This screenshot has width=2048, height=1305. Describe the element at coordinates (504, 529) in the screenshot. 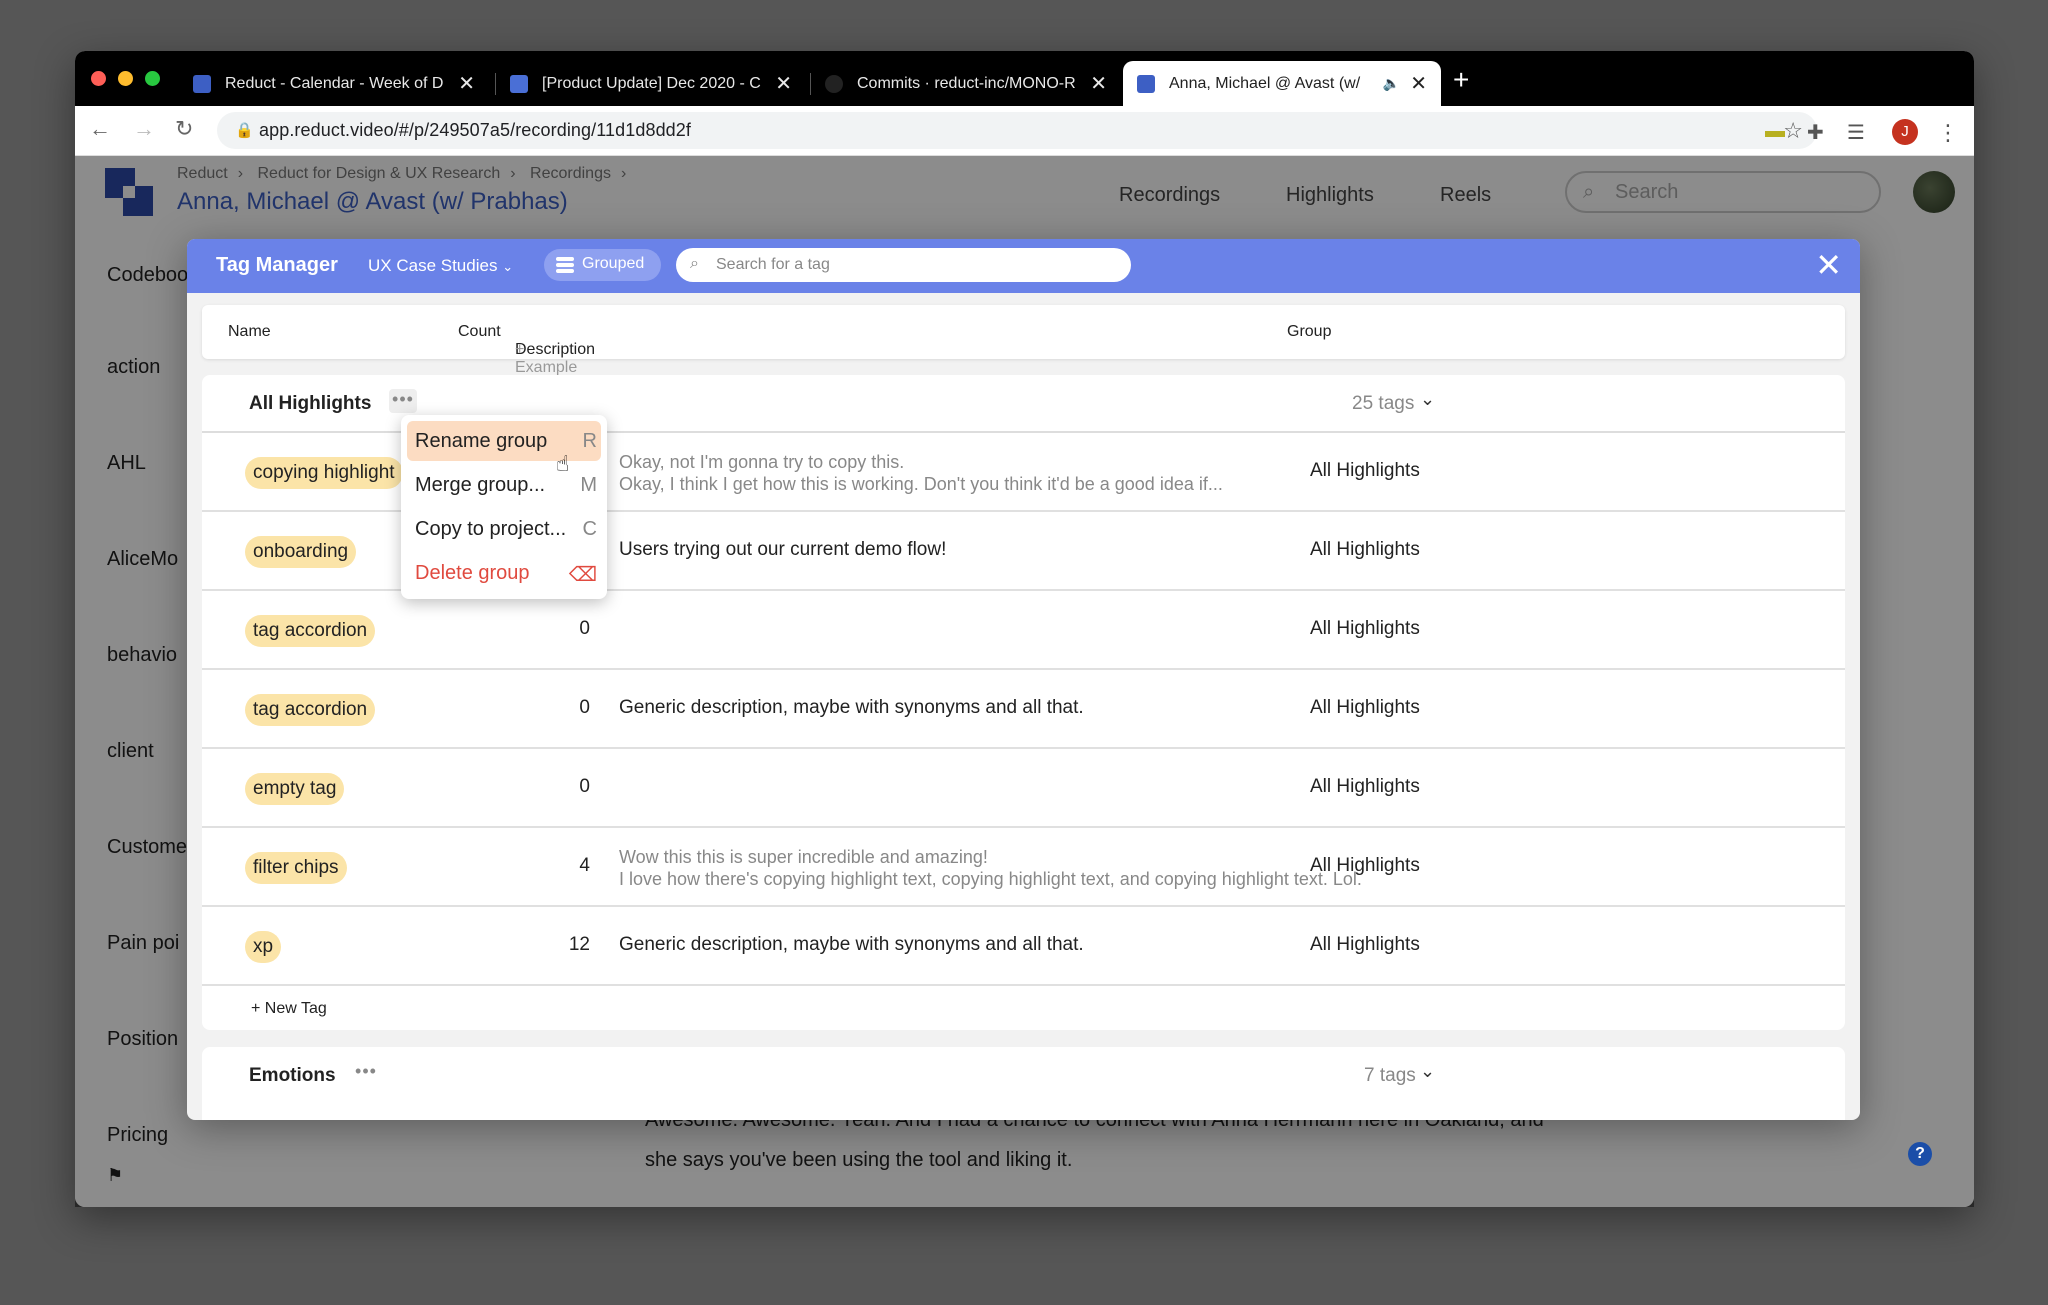

I see `copy-to-project-item: Copy to project... C` at that location.